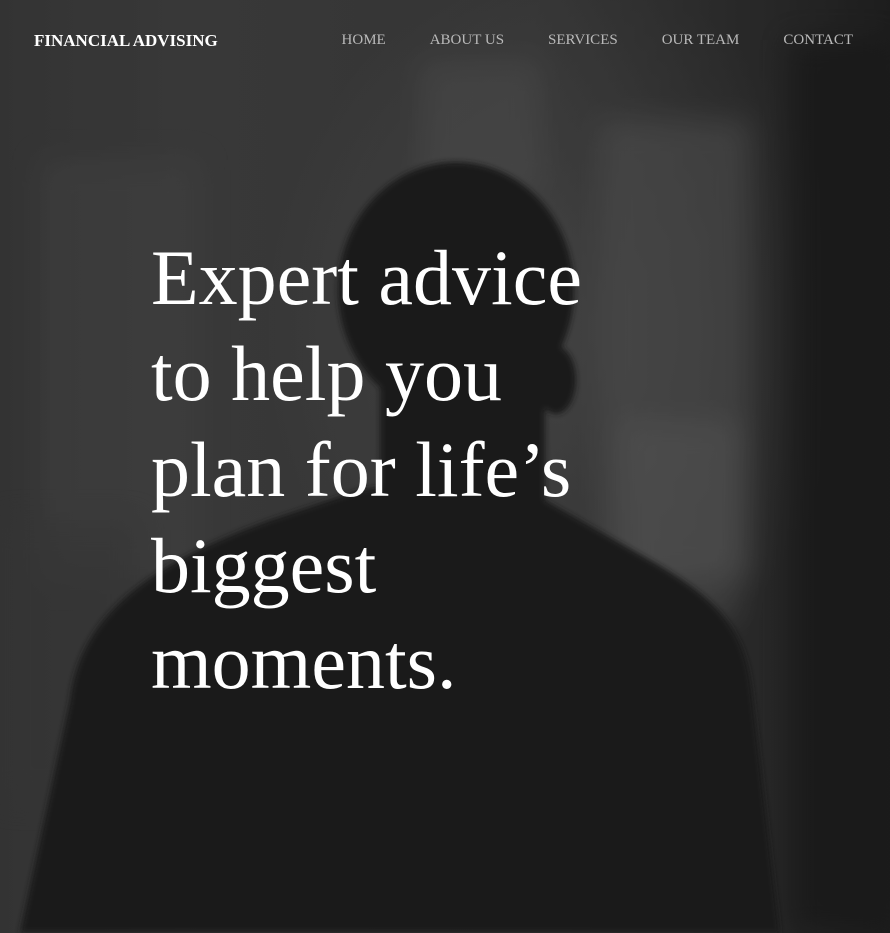  What do you see at coordinates (701, 40) in the screenshot?
I see `nav-item-our-team: OUR TEAM` at bounding box center [701, 40].